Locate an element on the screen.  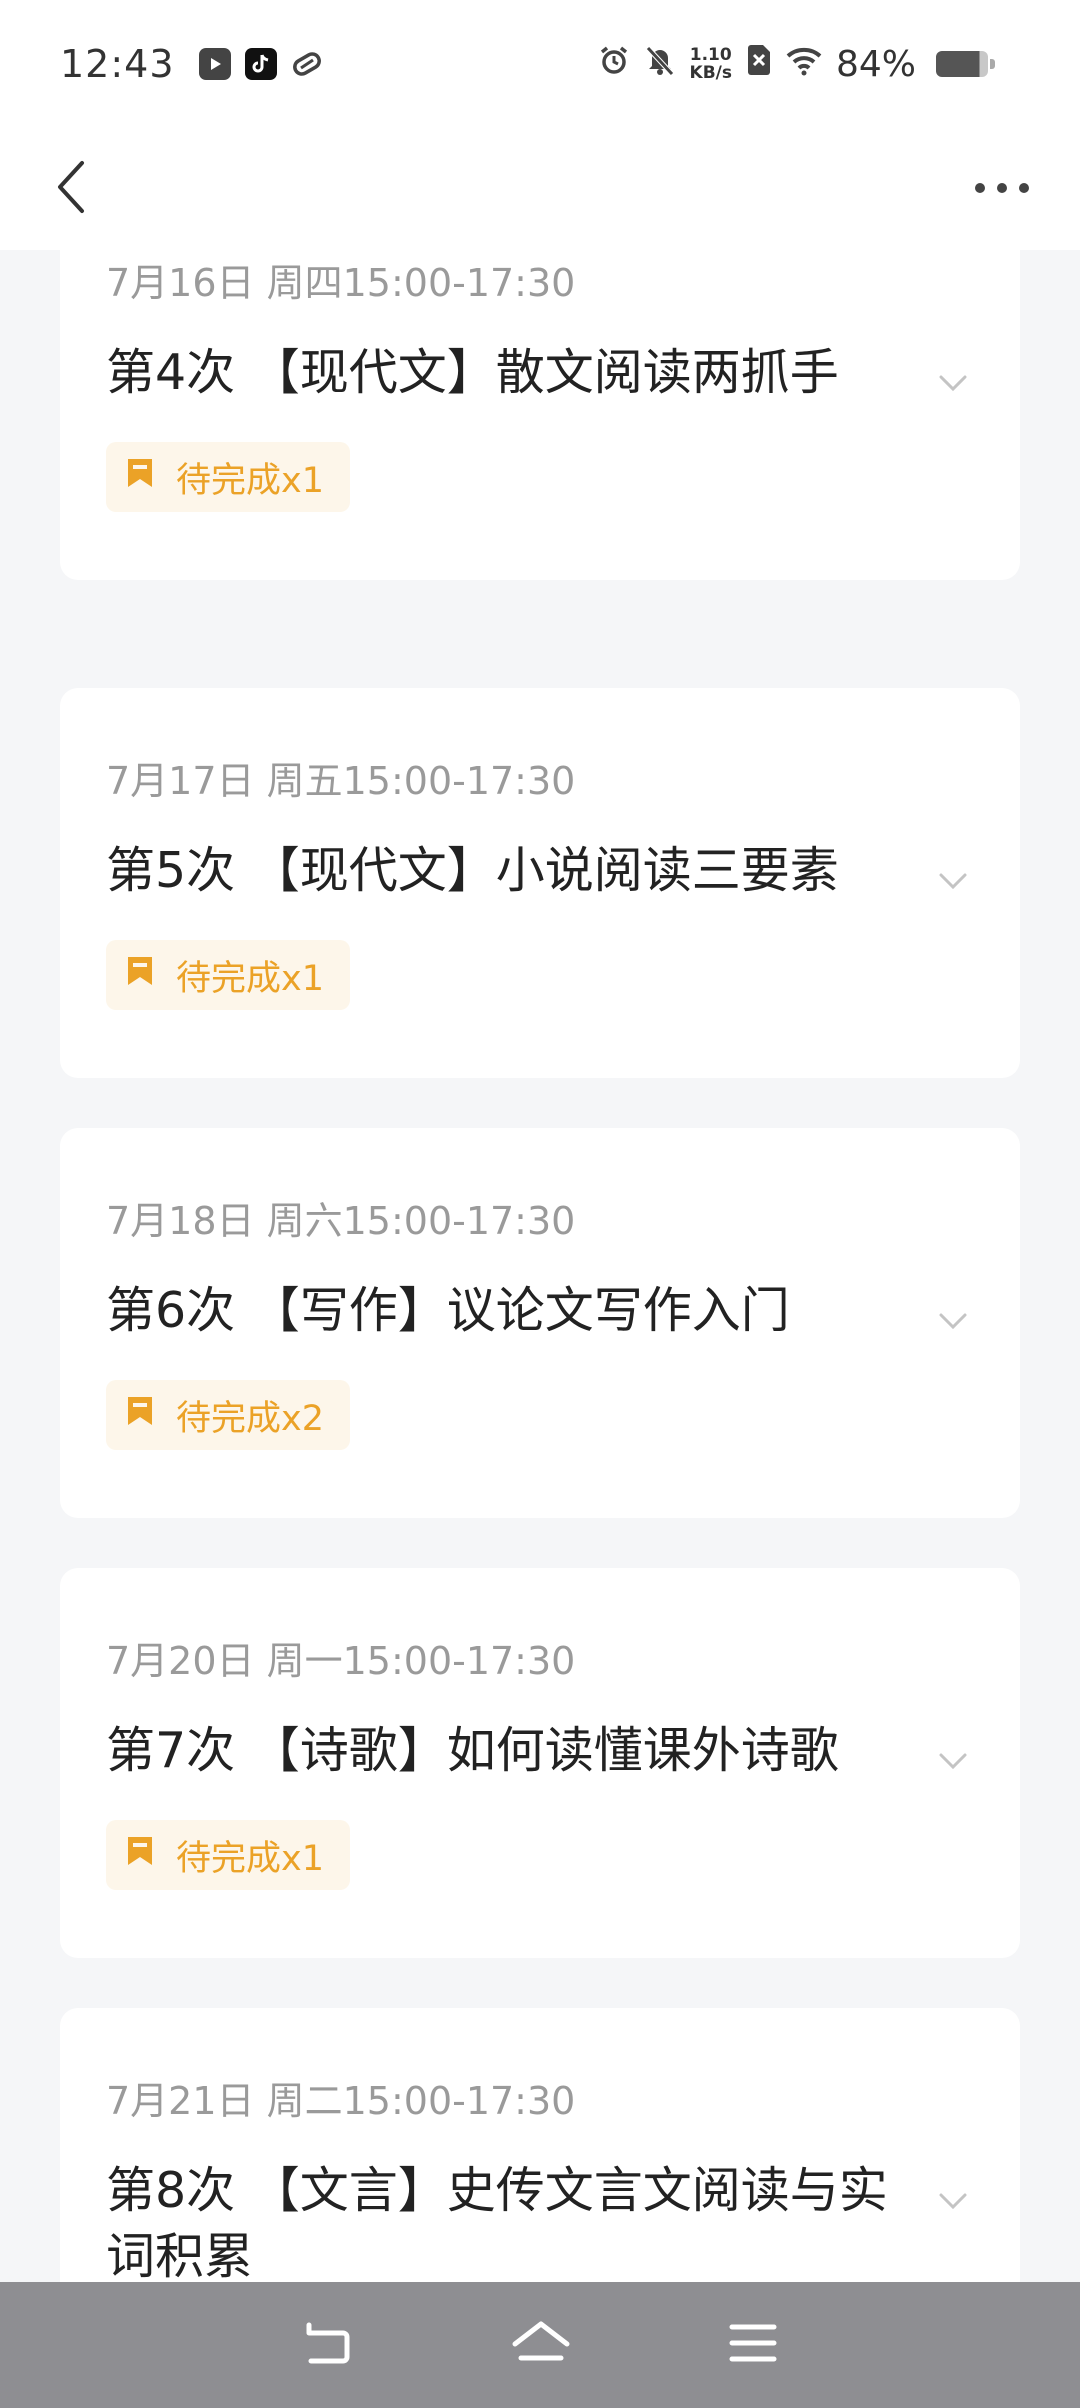
battery-icon is located at coordinates (965, 64).